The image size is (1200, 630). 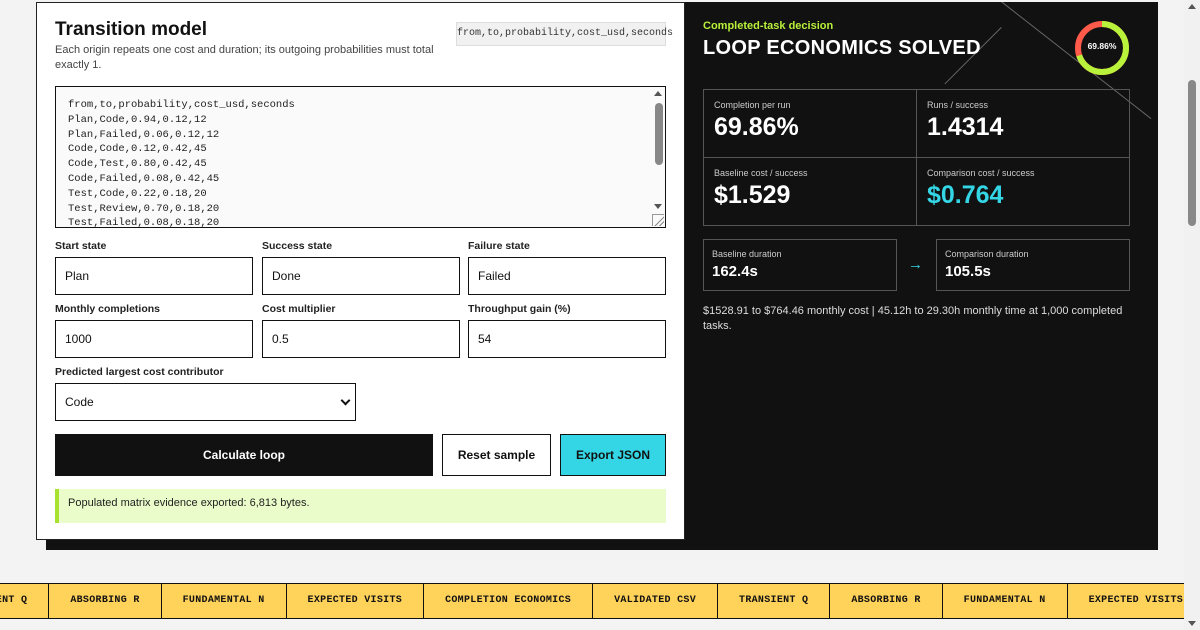 I want to click on chevron-down-icon, so click(x=345, y=400).